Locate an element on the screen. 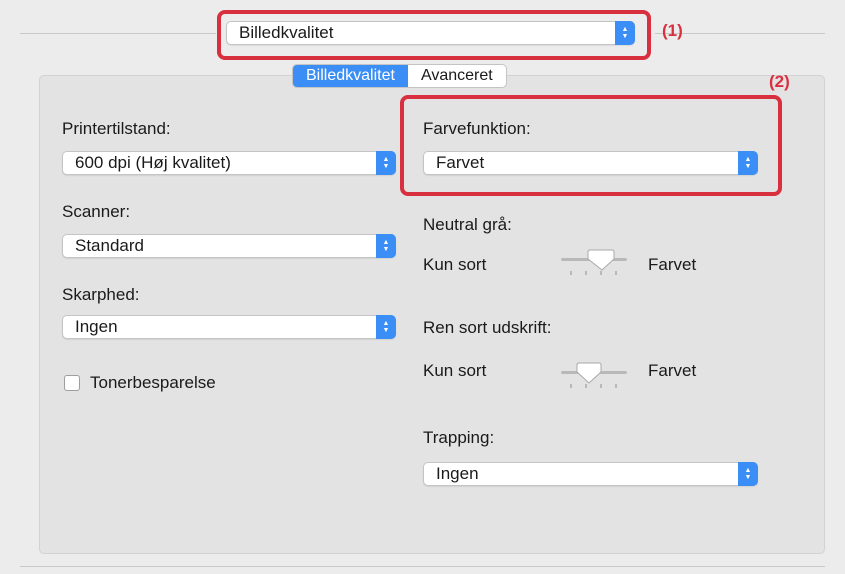 This screenshot has width=845, height=574. scanner-value: Standard is located at coordinates (109, 245).